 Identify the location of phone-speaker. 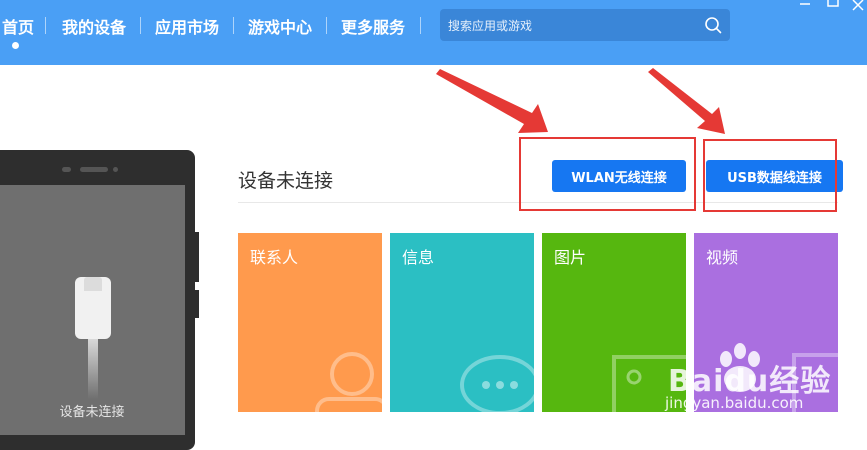
(94, 169).